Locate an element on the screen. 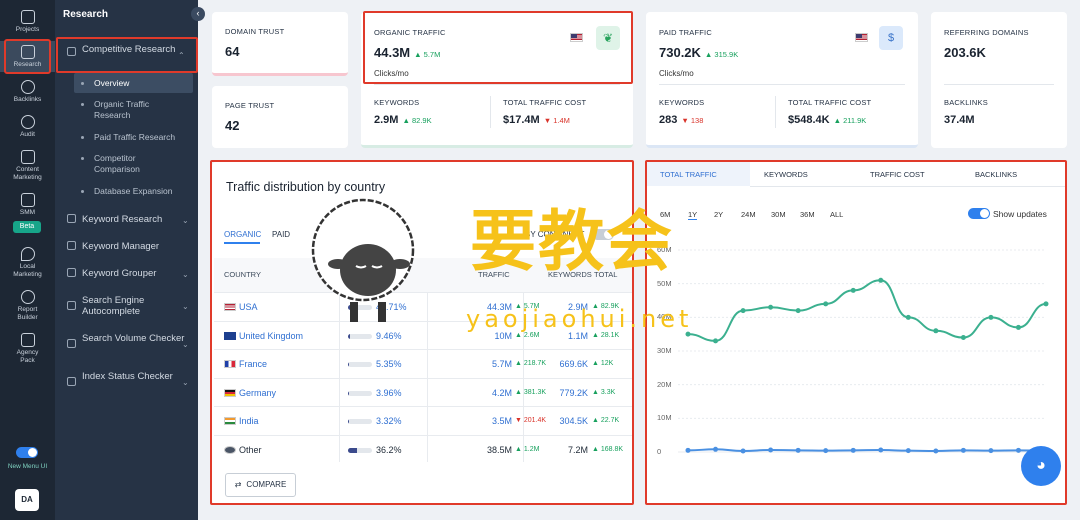 The height and width of the screenshot is (520, 1080). dollar-icon: $ is located at coordinates (891, 38).